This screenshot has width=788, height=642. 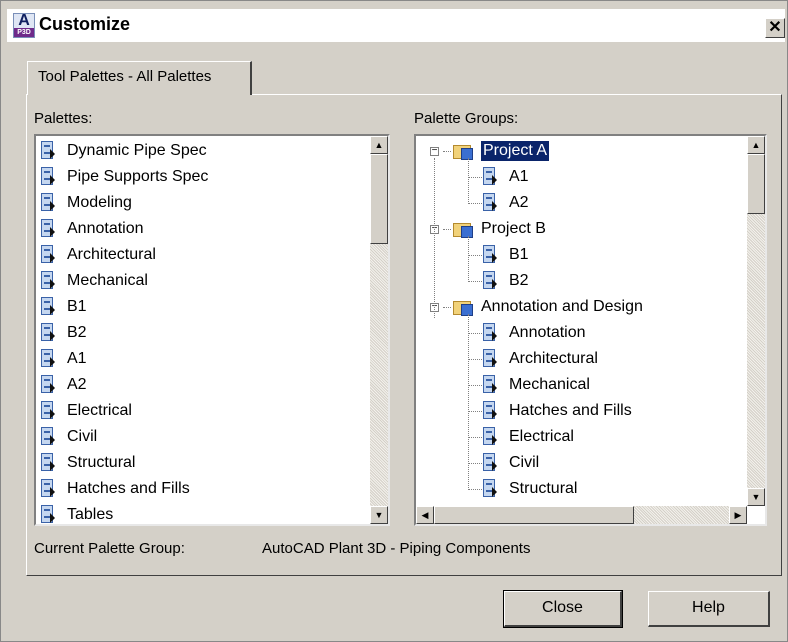 I want to click on item-label: Hatches and Fills, so click(x=570, y=410).